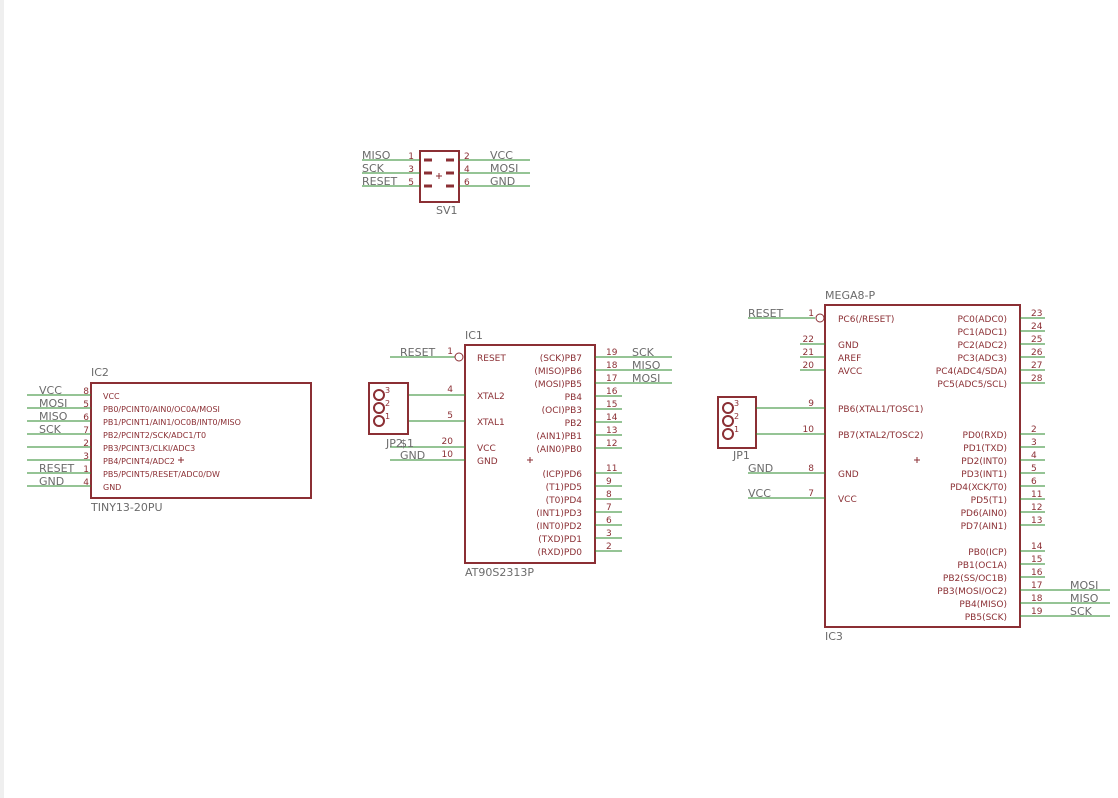  Describe the element at coordinates (563, 475) in the screenshot. I see `ic1-pin-name: (ICP)PD6` at that location.